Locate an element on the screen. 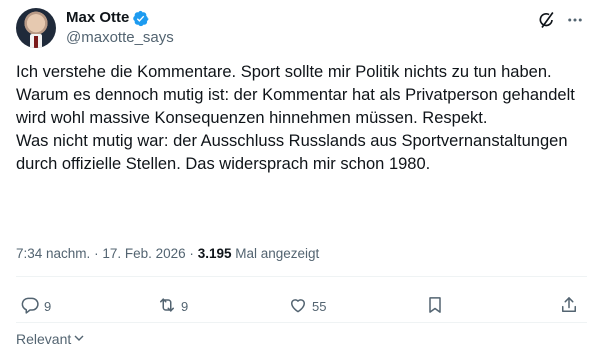 Image resolution: width=603 pixels, height=353 pixels. reply-button: 9 is located at coordinates (35, 306).